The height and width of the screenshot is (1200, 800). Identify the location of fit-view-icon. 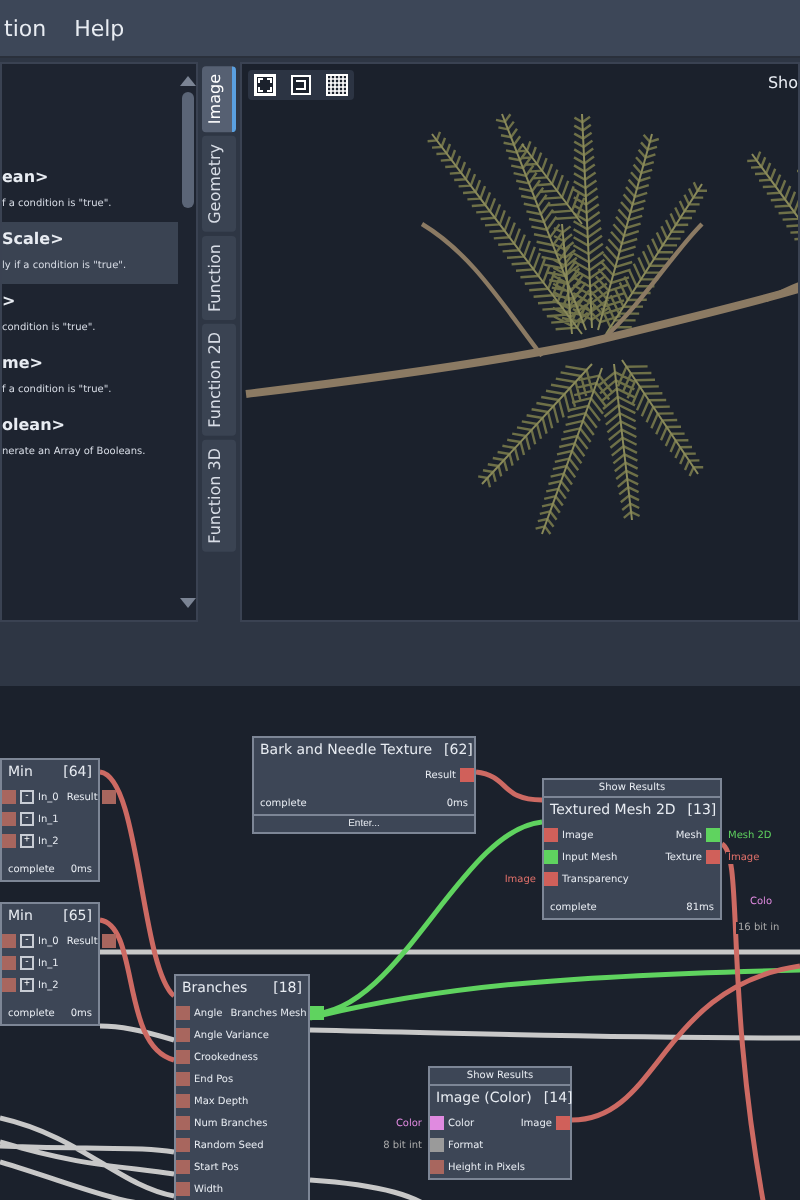
(265, 85).